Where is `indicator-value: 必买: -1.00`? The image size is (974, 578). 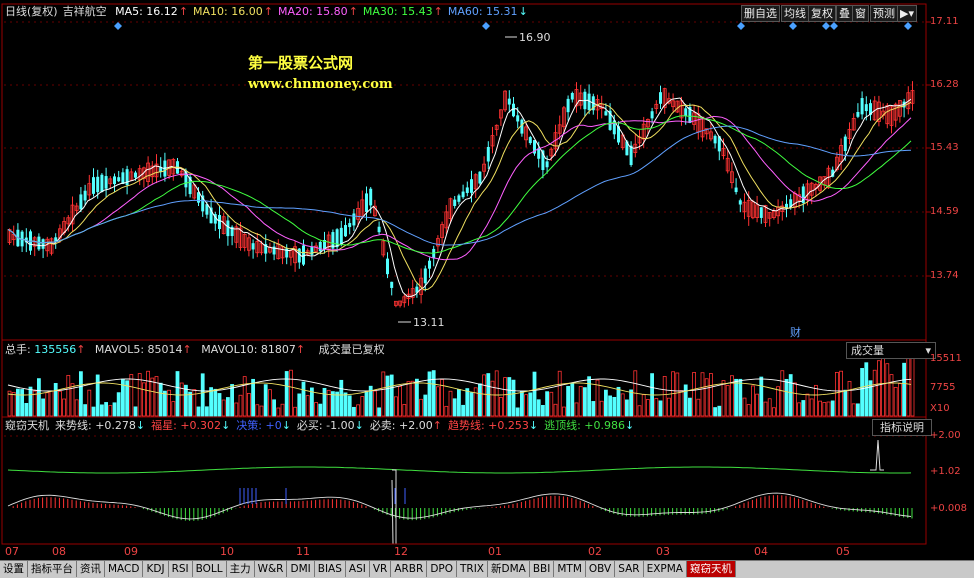 indicator-value: 必买: -1.00 is located at coordinates (325, 425).